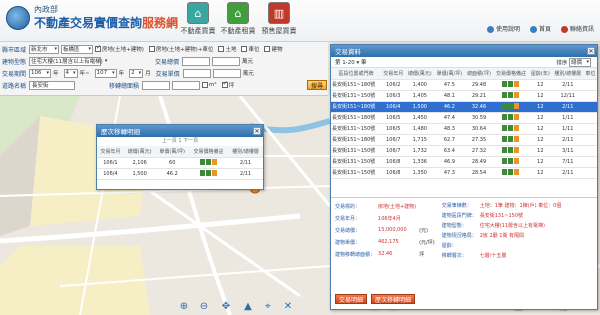 The width and height of the screenshot is (600, 315). I want to click on col-address: 區段位置或門牌, so click(356, 74).